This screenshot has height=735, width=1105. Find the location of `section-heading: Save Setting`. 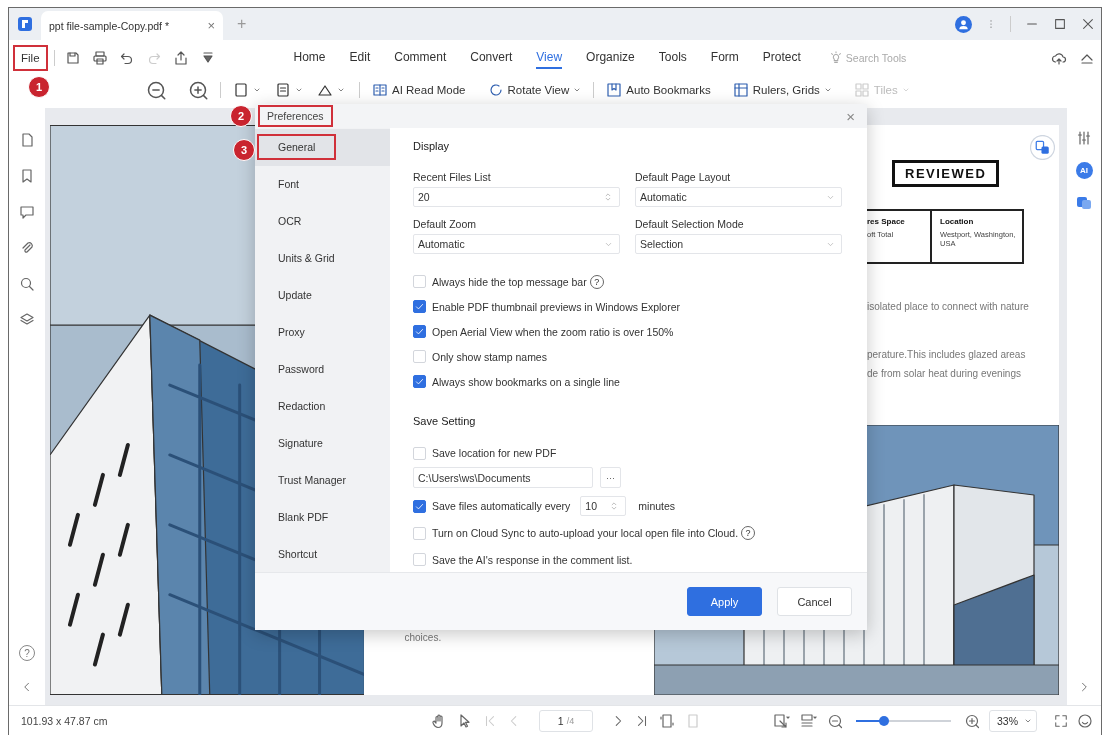

section-heading: Save Setting is located at coordinates (445, 421).